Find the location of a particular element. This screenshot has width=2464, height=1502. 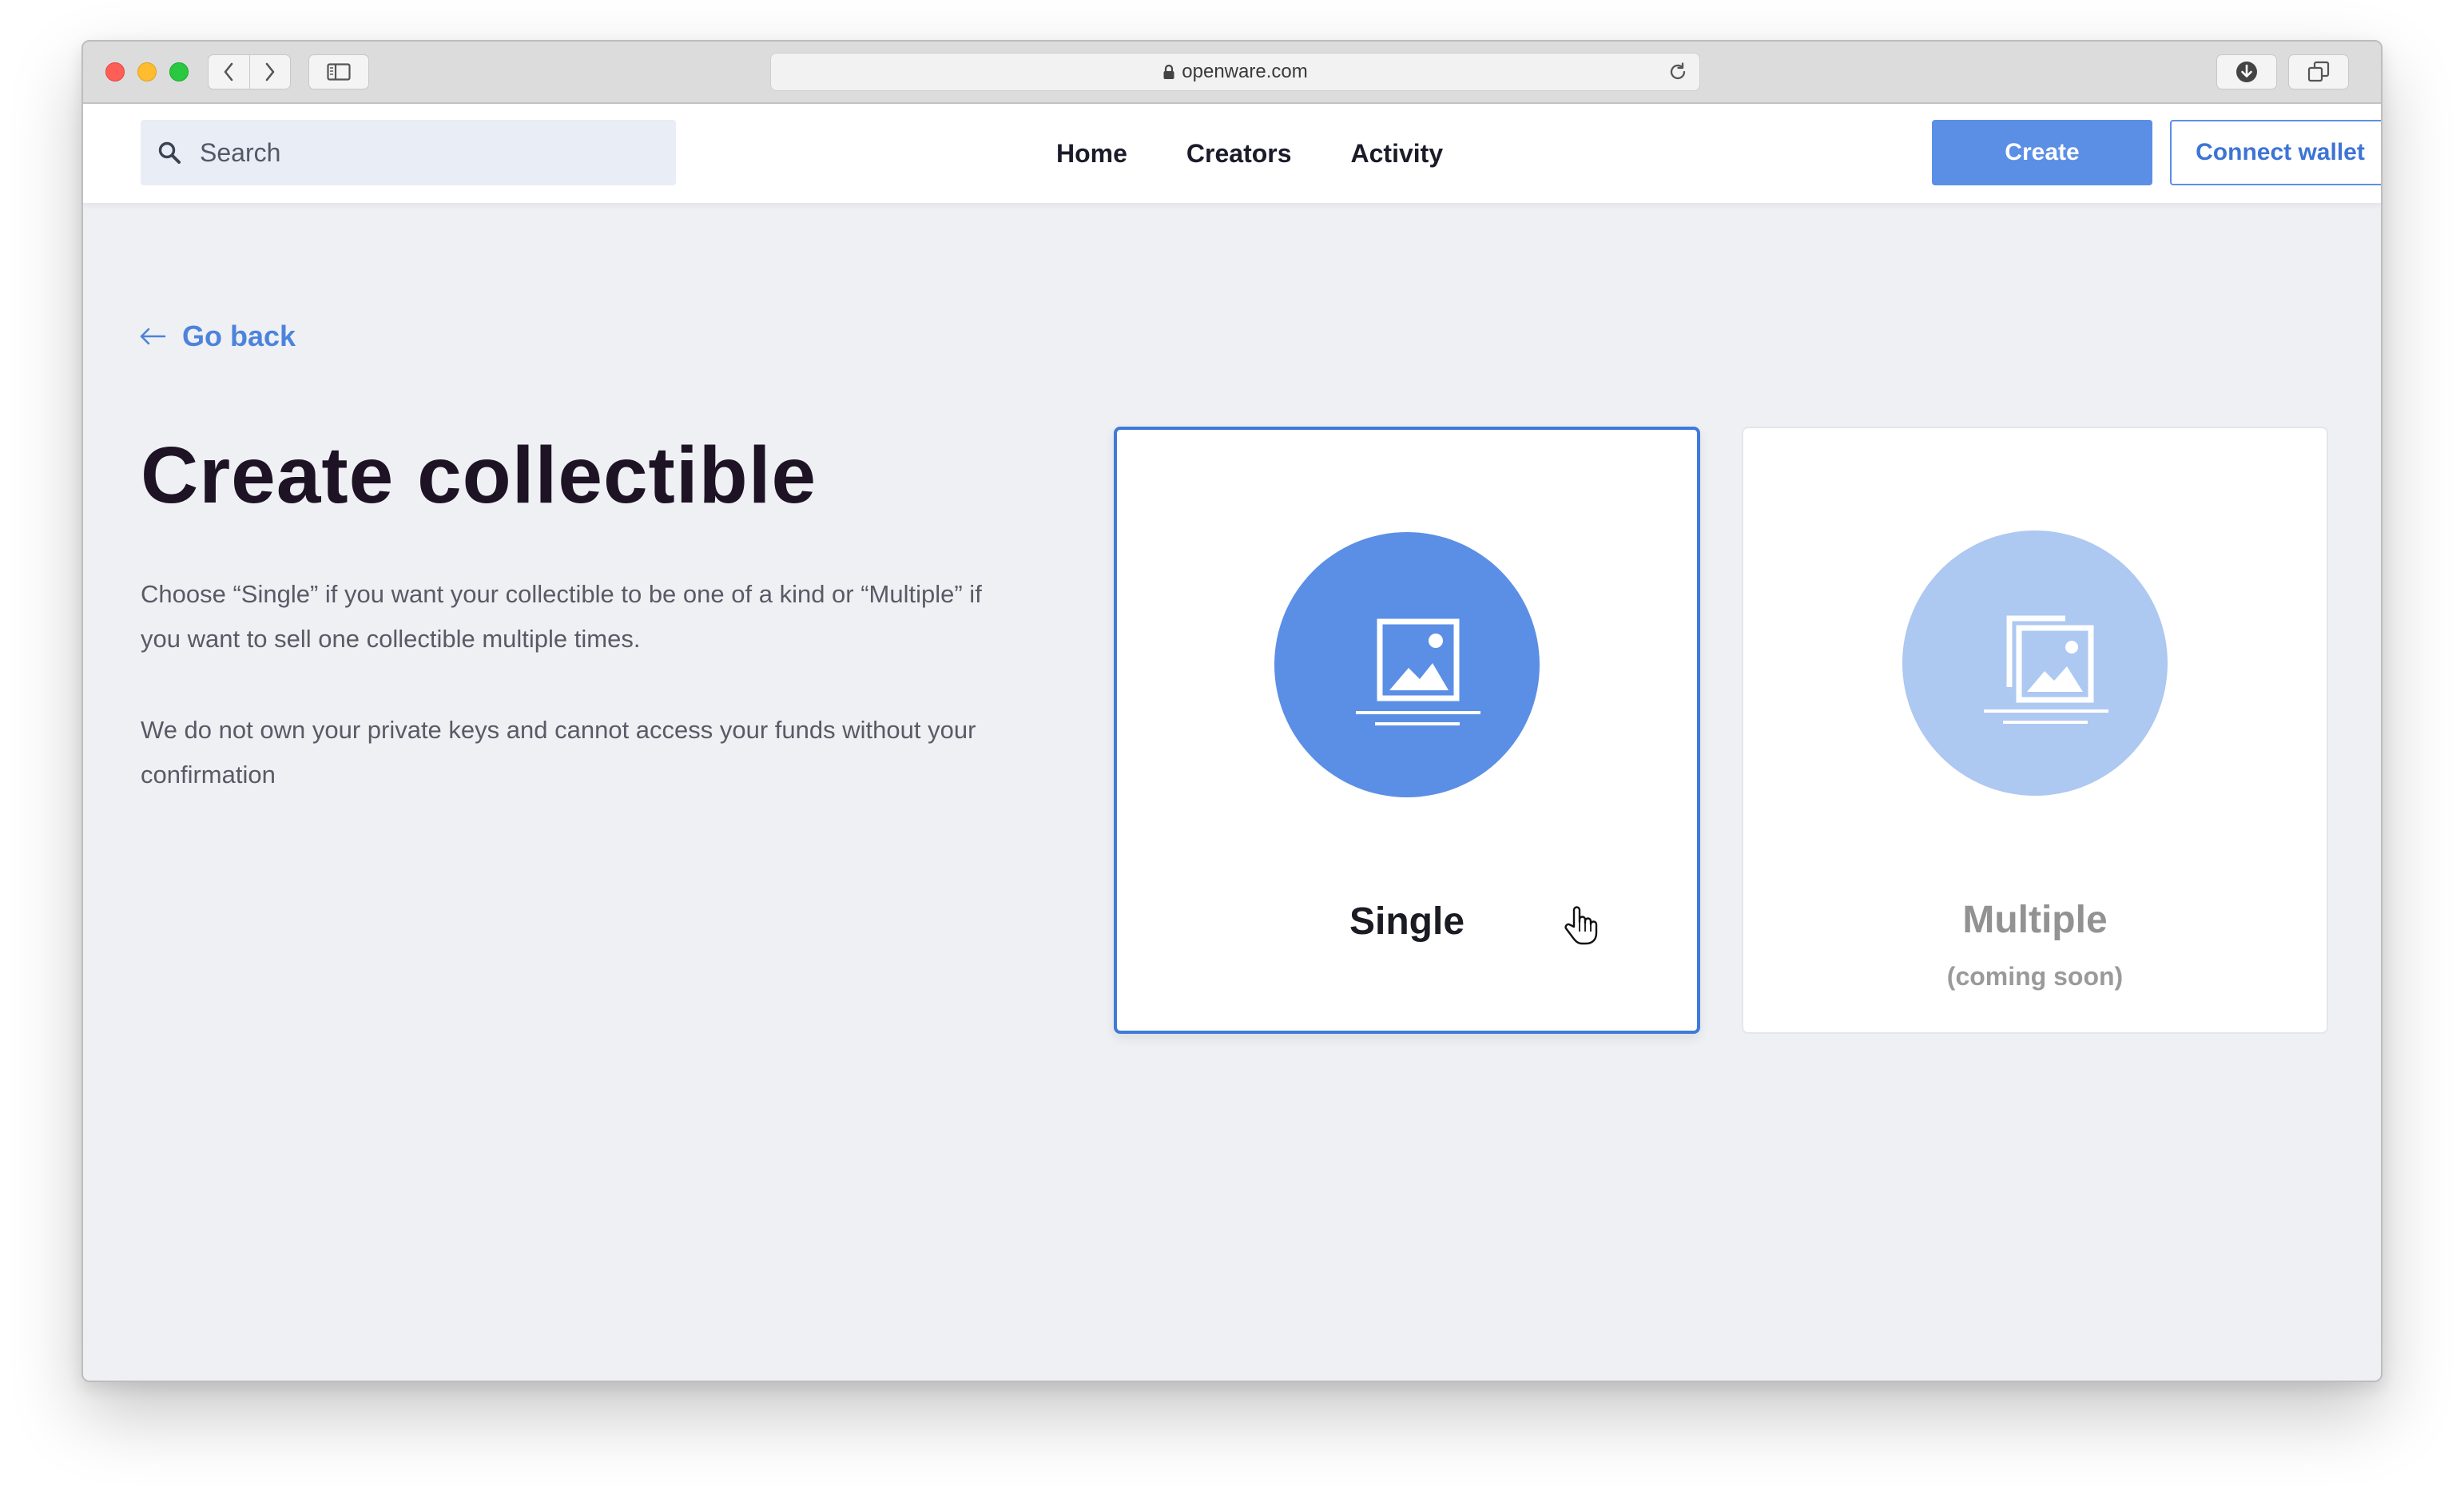

main-nav: Home Creators Activity is located at coordinates (1249, 153).